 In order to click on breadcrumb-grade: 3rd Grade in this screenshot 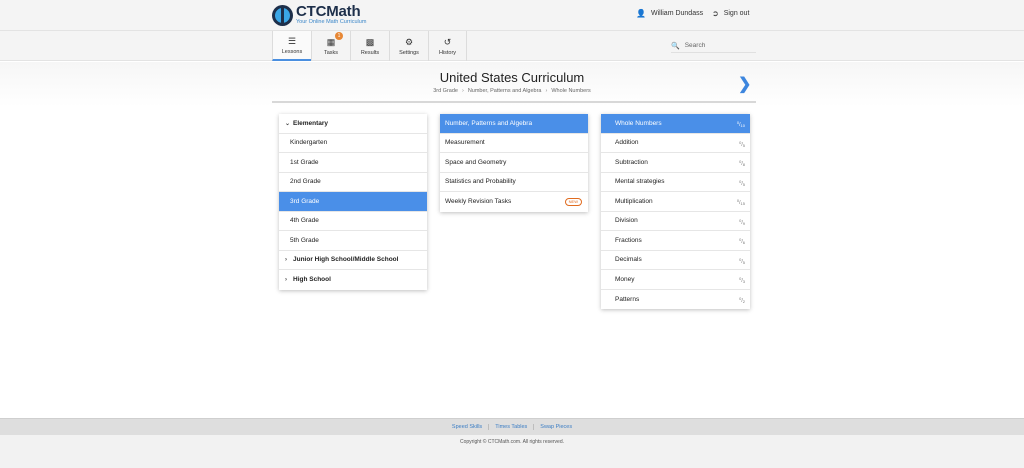, I will do `click(445, 91)`.